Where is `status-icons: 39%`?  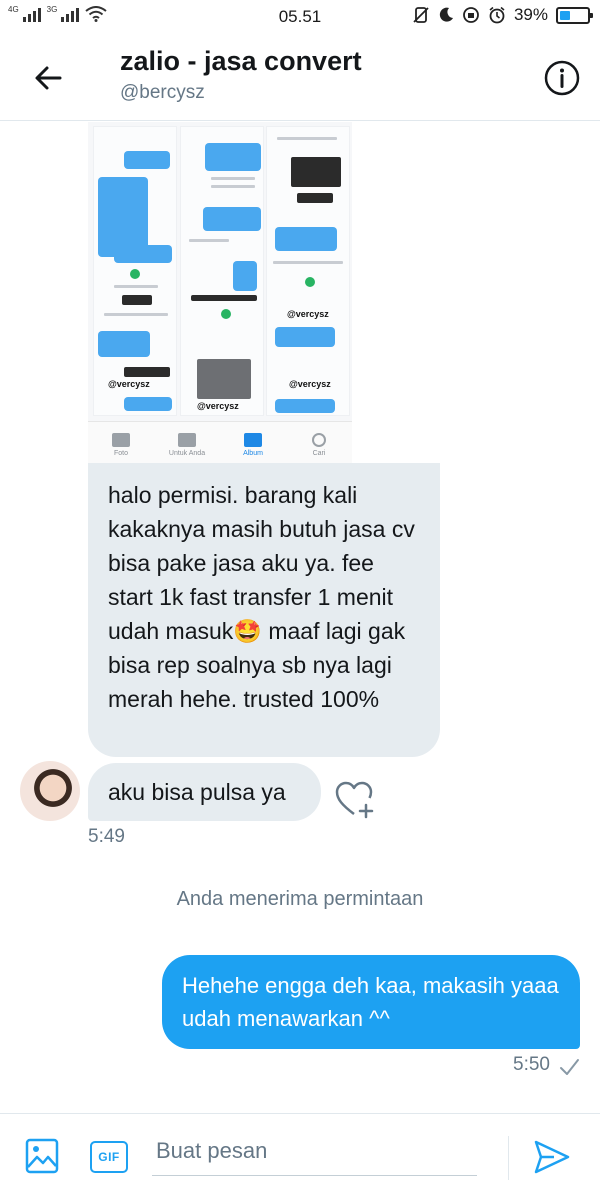 status-icons: 39% is located at coordinates (502, 15).